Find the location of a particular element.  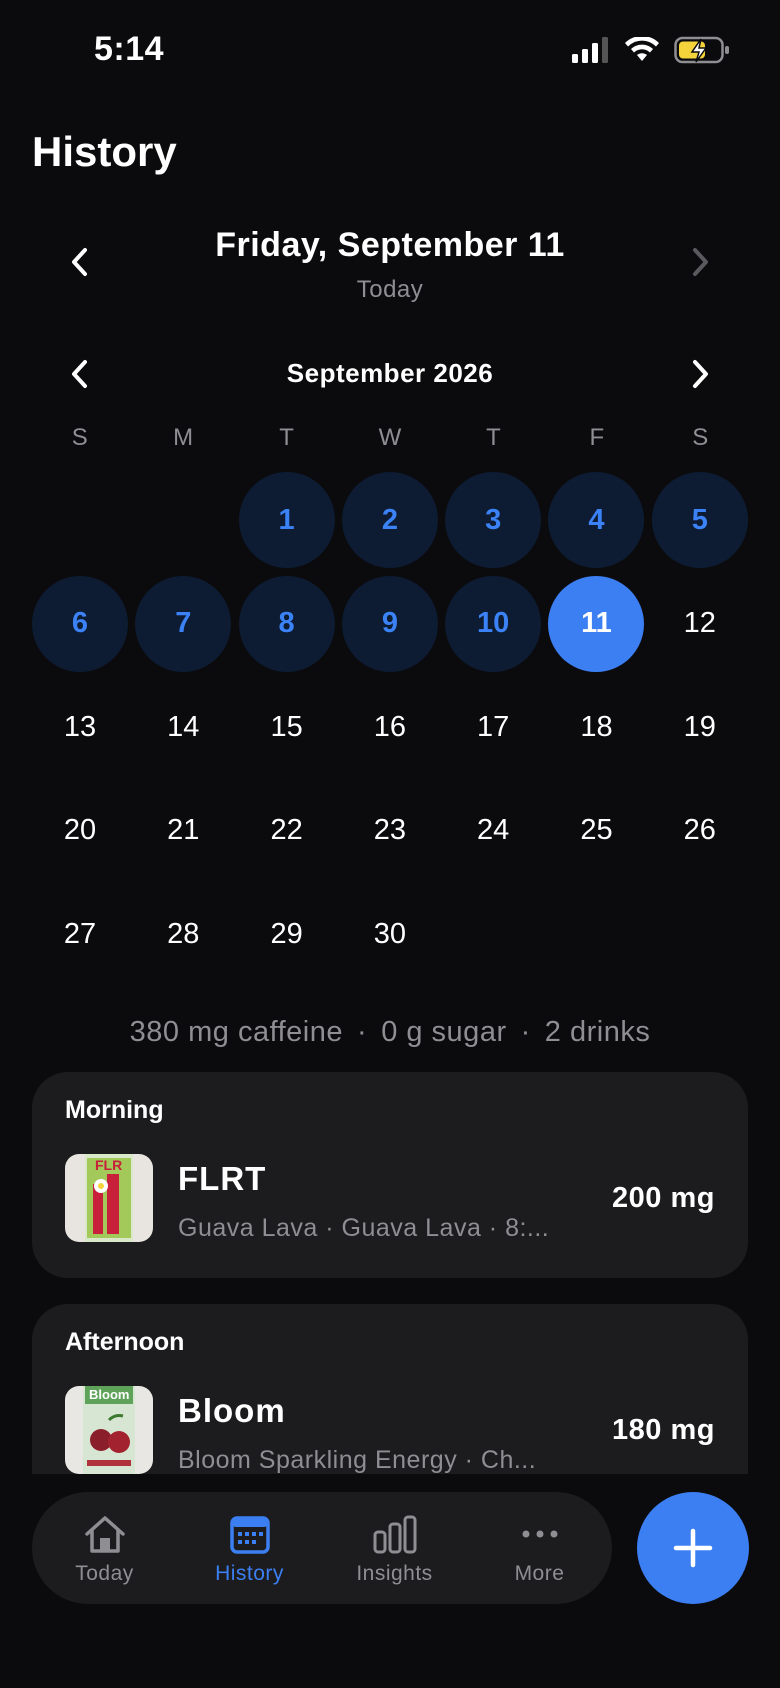

sugar-total: 0 g sugar is located at coordinates (444, 1032).